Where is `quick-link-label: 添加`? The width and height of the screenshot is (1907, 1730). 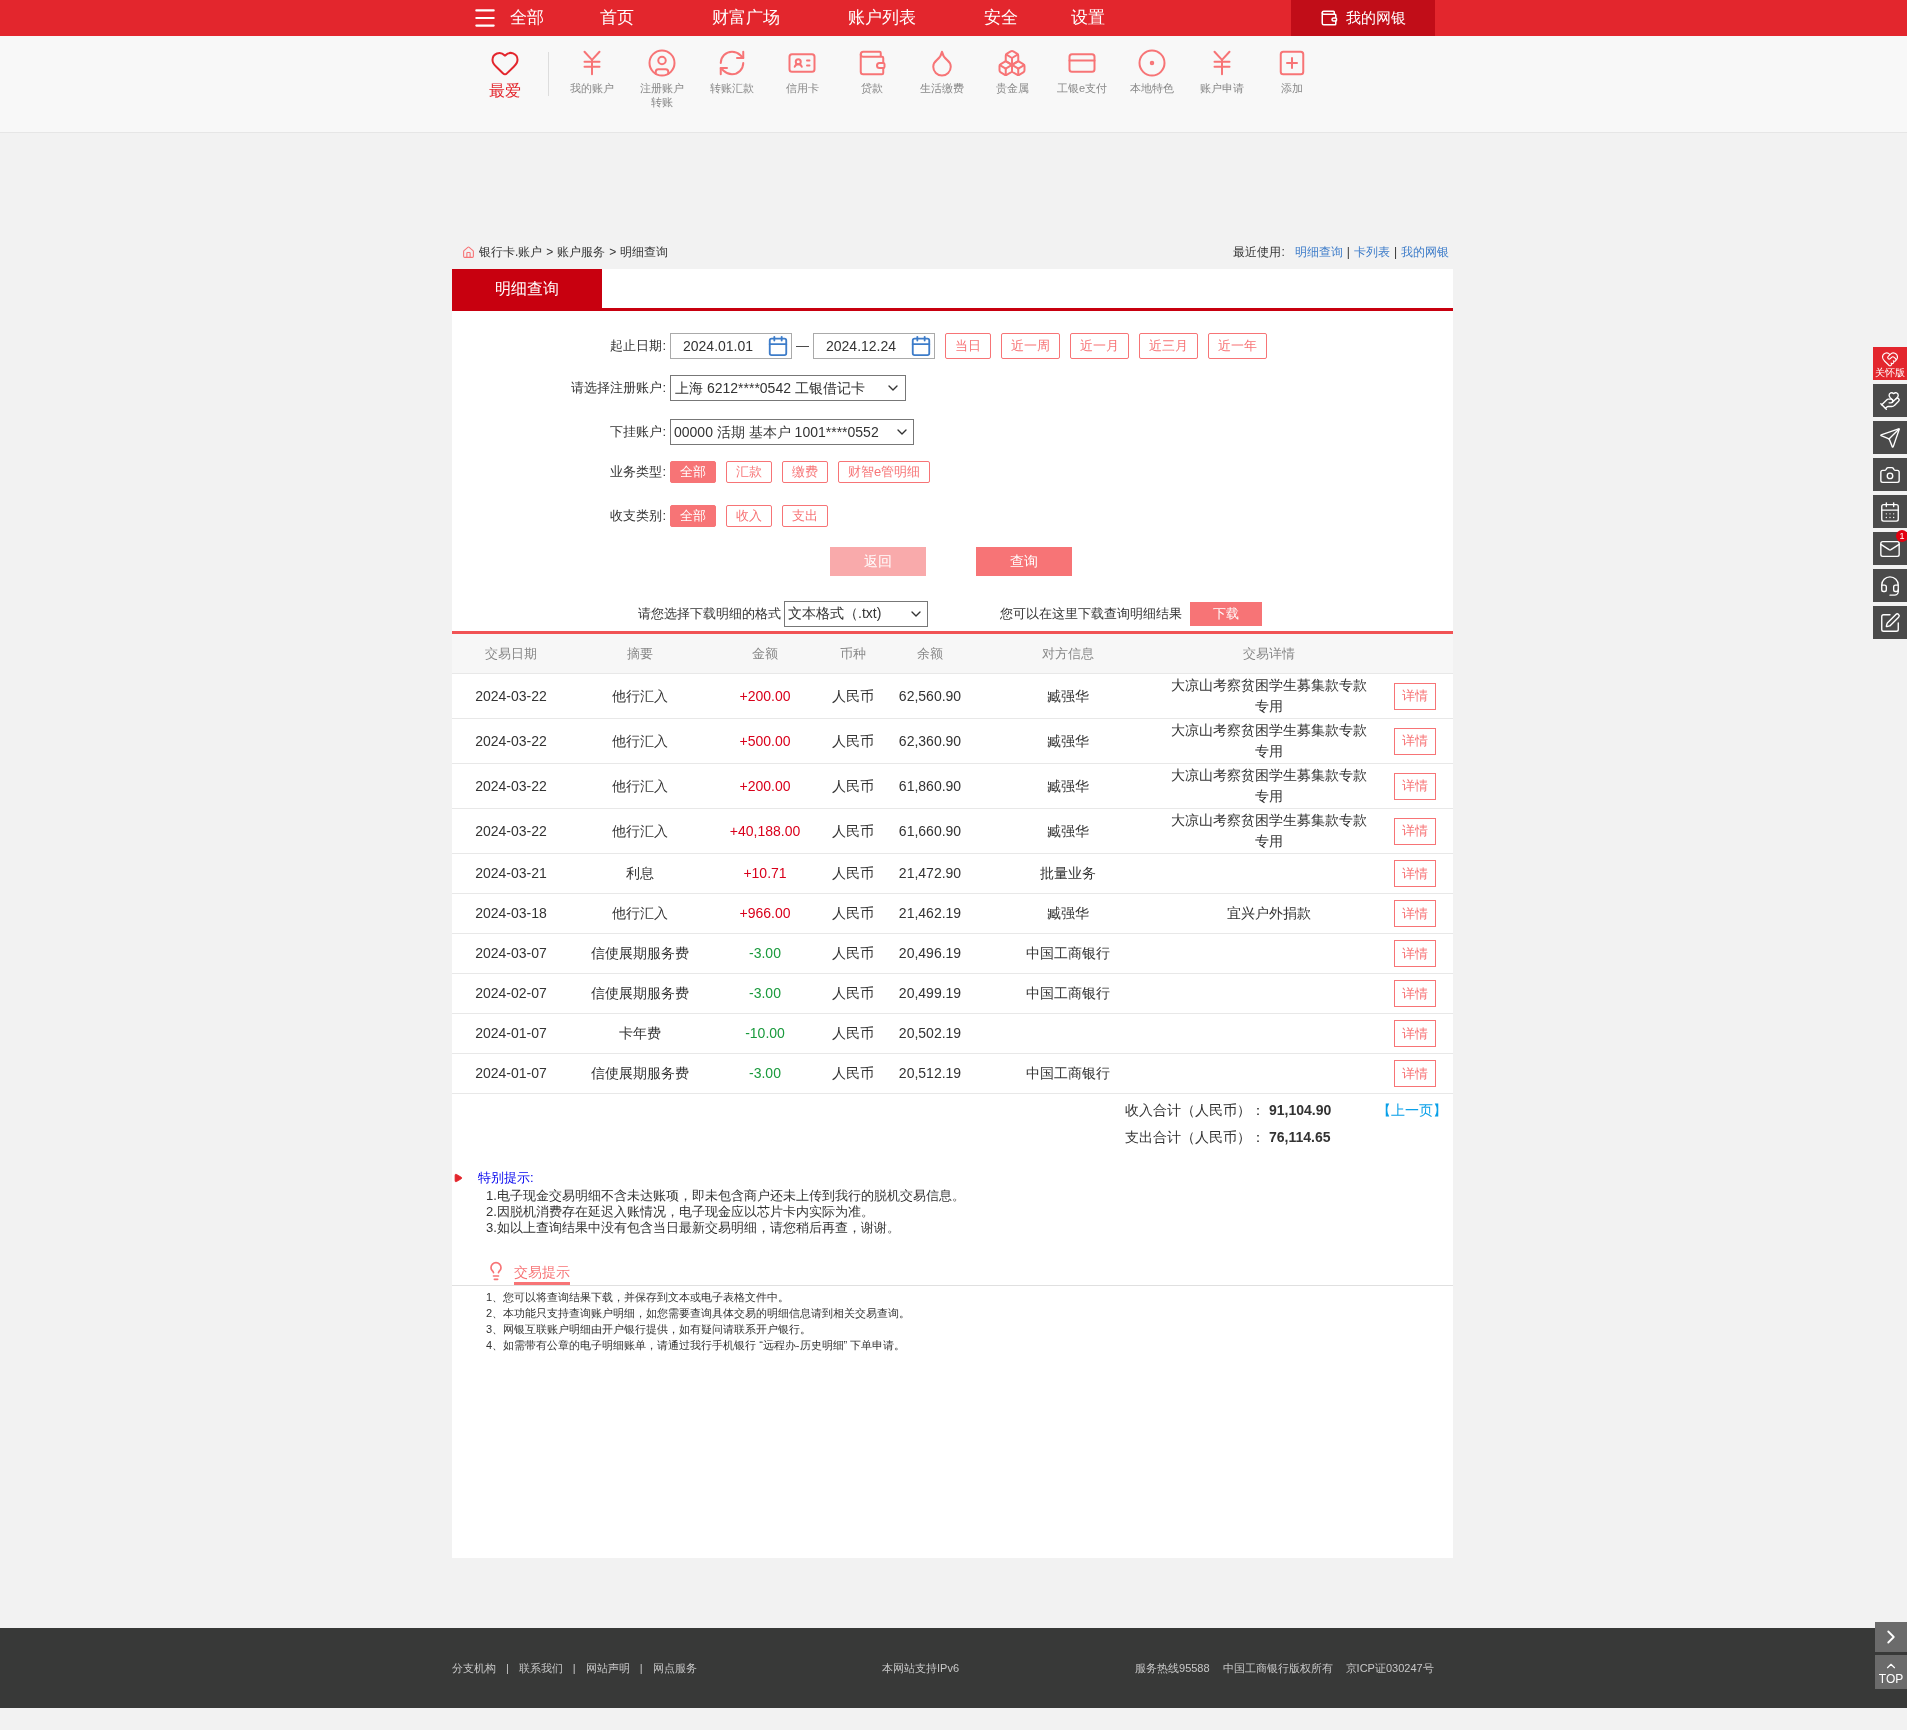 quick-link-label: 添加 is located at coordinates (1292, 88).